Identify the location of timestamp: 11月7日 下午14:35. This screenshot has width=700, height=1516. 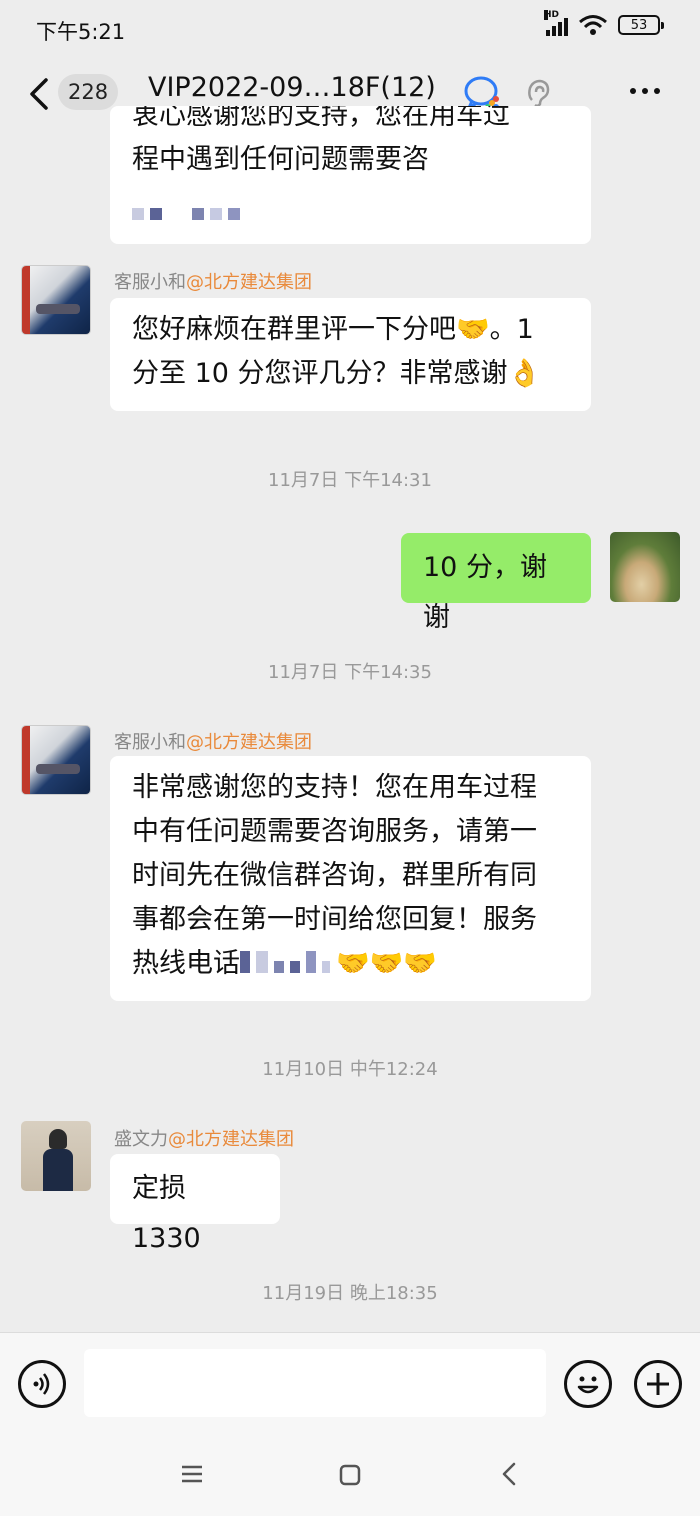
(350, 672).